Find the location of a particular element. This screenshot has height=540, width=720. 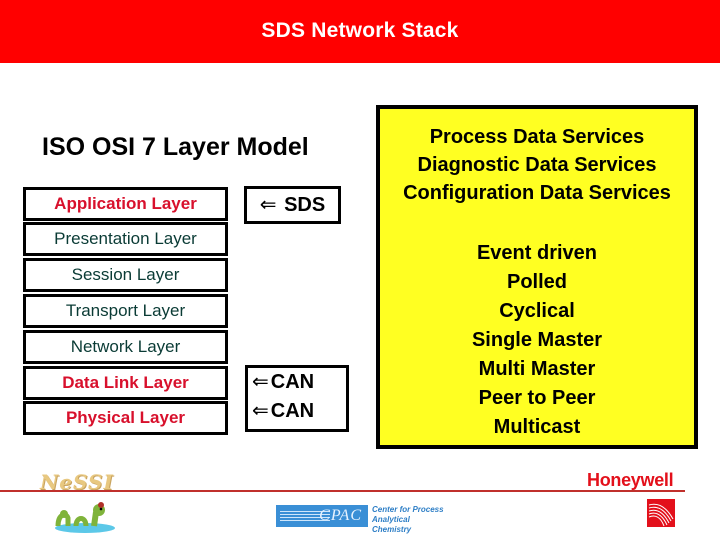

mode-item: Single Master is located at coordinates (537, 340).